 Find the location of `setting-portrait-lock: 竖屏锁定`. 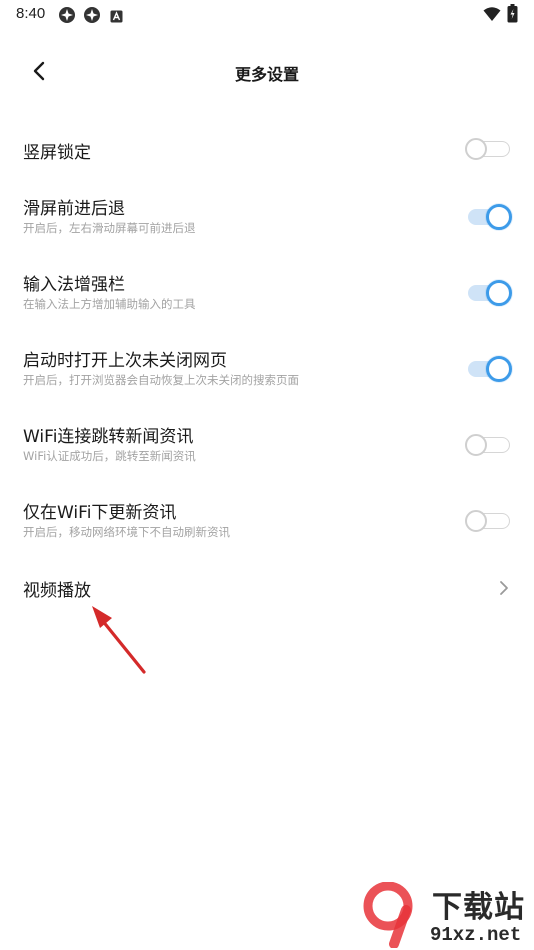

setting-portrait-lock: 竖屏锁定 is located at coordinates (267, 140).